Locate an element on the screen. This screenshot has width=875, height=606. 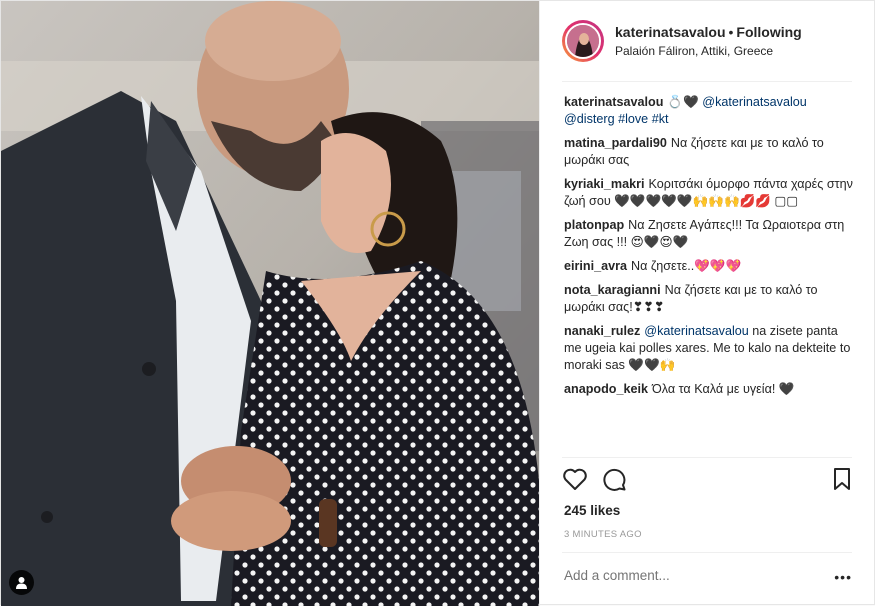
comment-username: platonpap is located at coordinates (594, 225).